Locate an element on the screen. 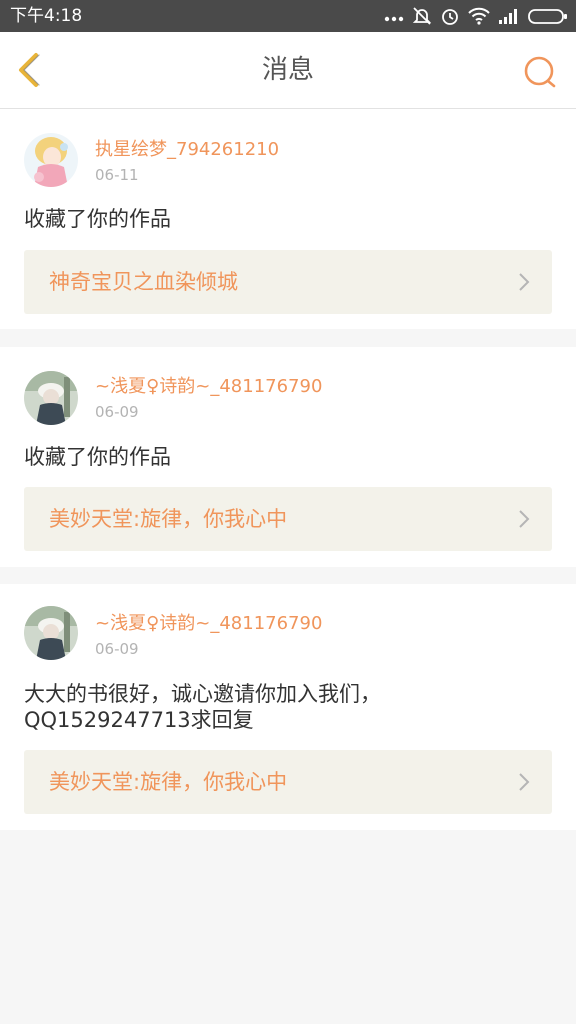 The height and width of the screenshot is (1024, 576). notification-message-line: QQ1529247713求回复 is located at coordinates (139, 720).